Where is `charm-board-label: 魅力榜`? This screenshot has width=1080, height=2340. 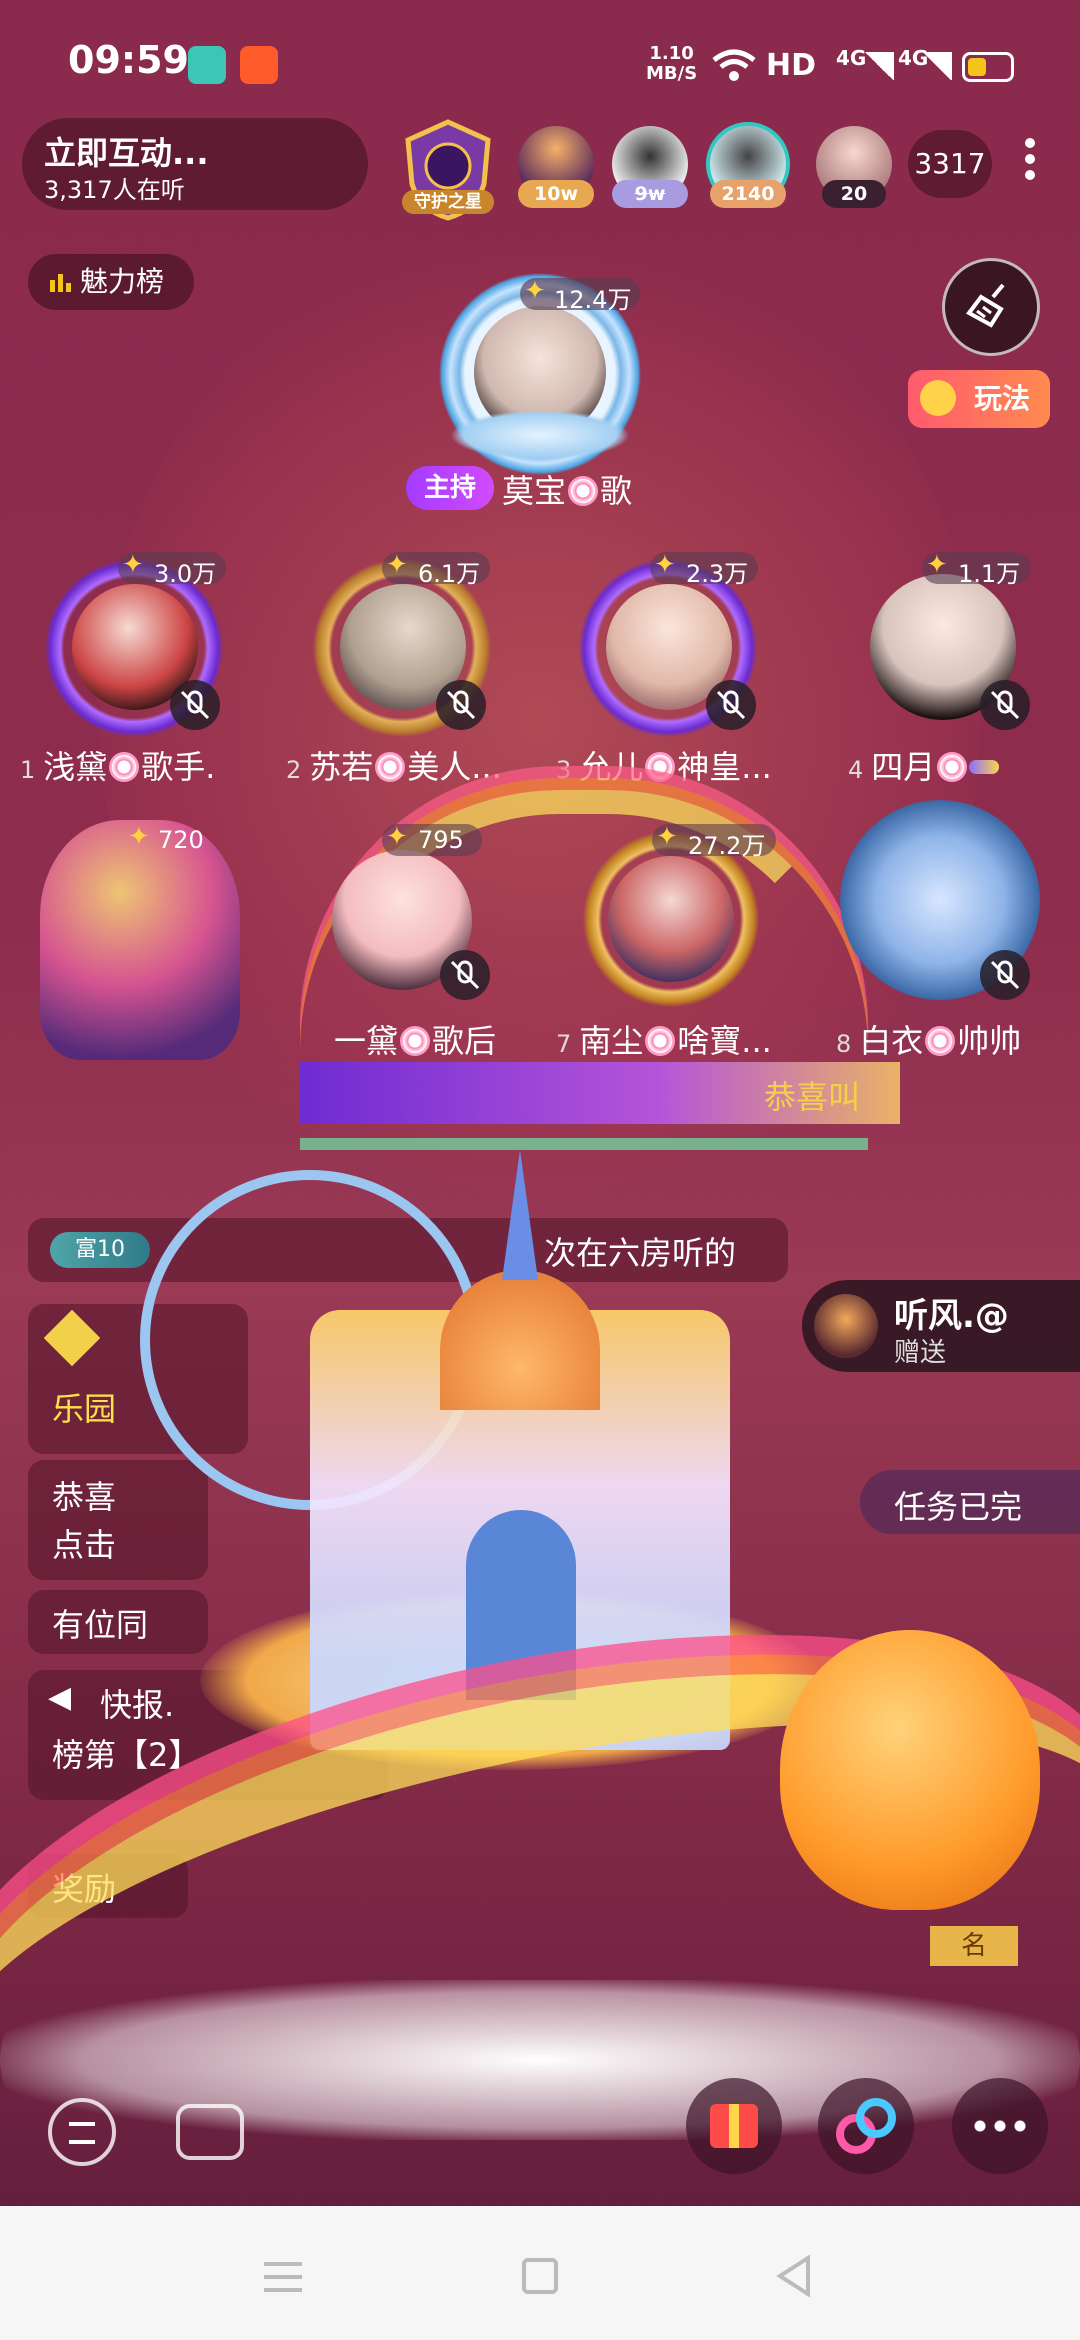
charm-board-label: 魅力榜 is located at coordinates (122, 281).